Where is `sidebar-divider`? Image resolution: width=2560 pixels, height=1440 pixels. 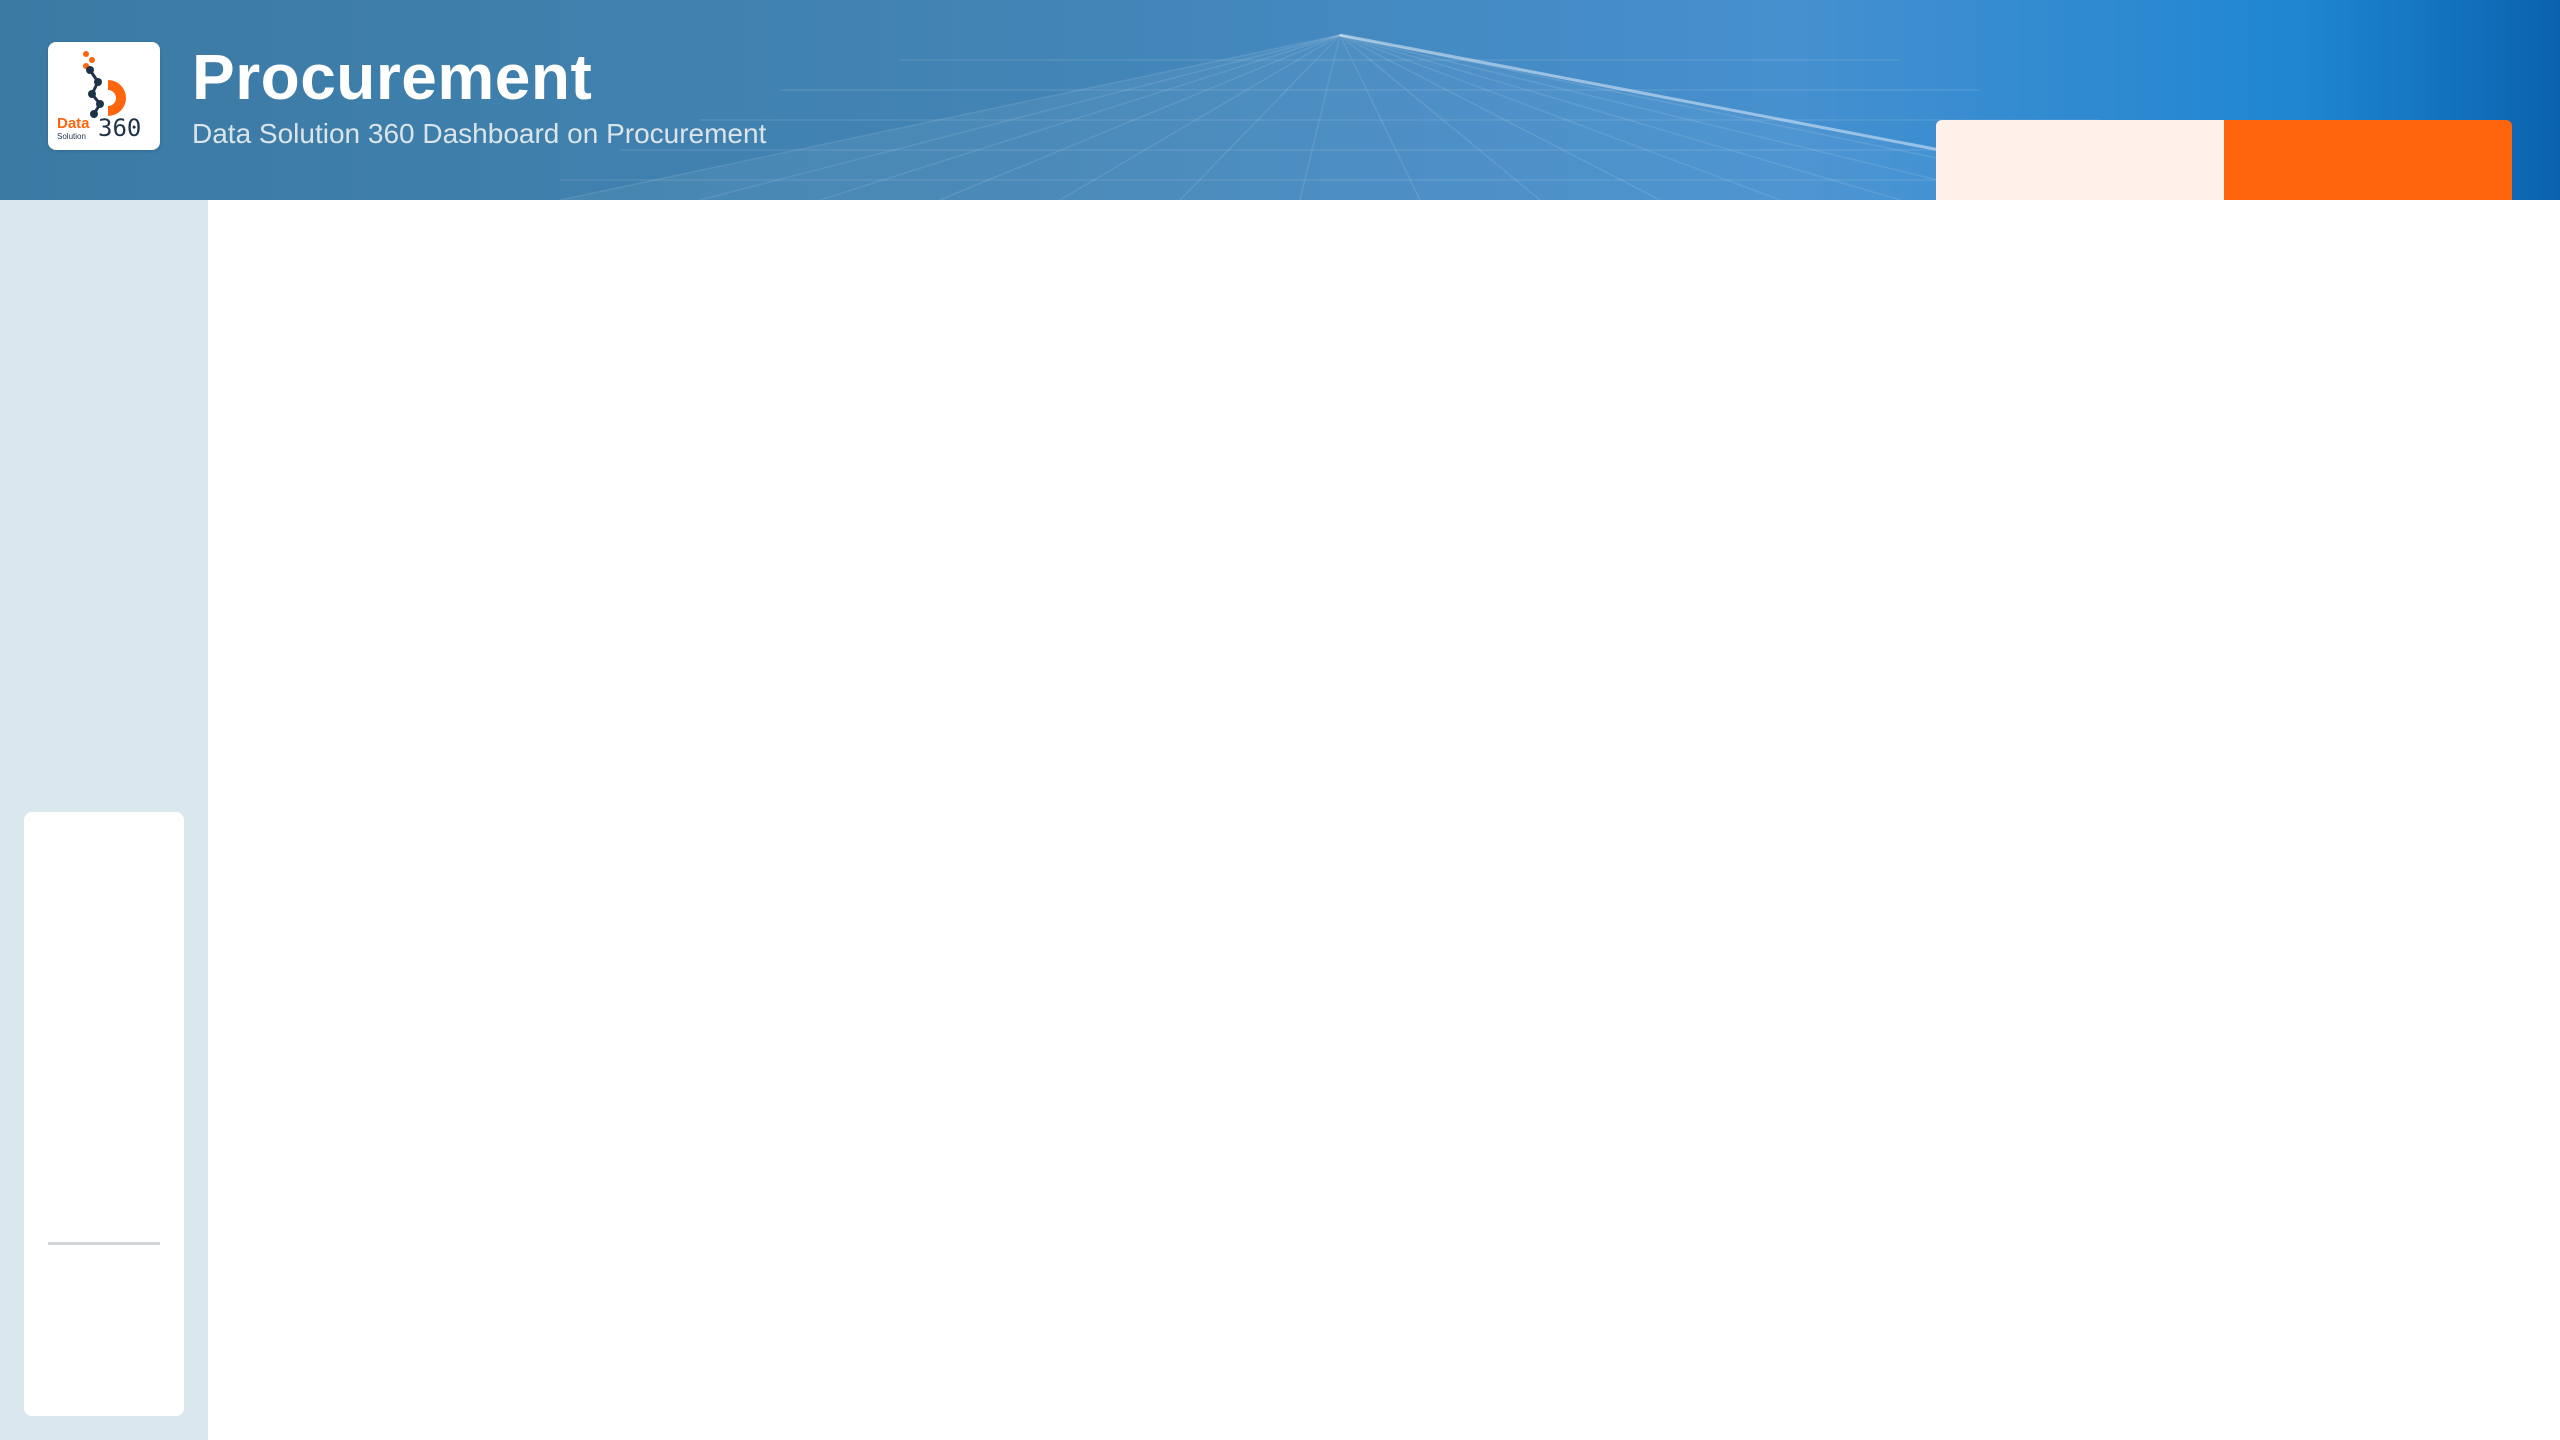 sidebar-divider is located at coordinates (104, 1243).